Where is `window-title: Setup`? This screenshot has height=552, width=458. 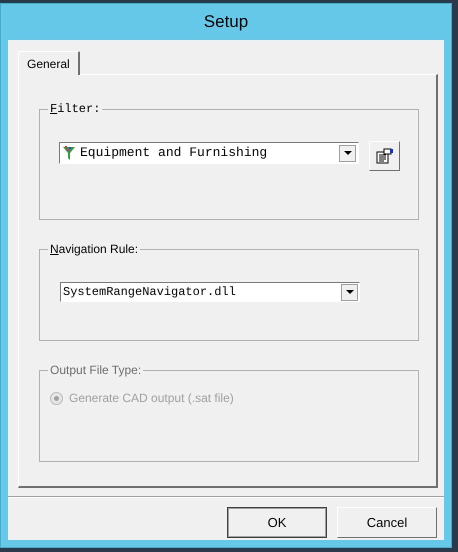
window-title: Setup is located at coordinates (226, 22).